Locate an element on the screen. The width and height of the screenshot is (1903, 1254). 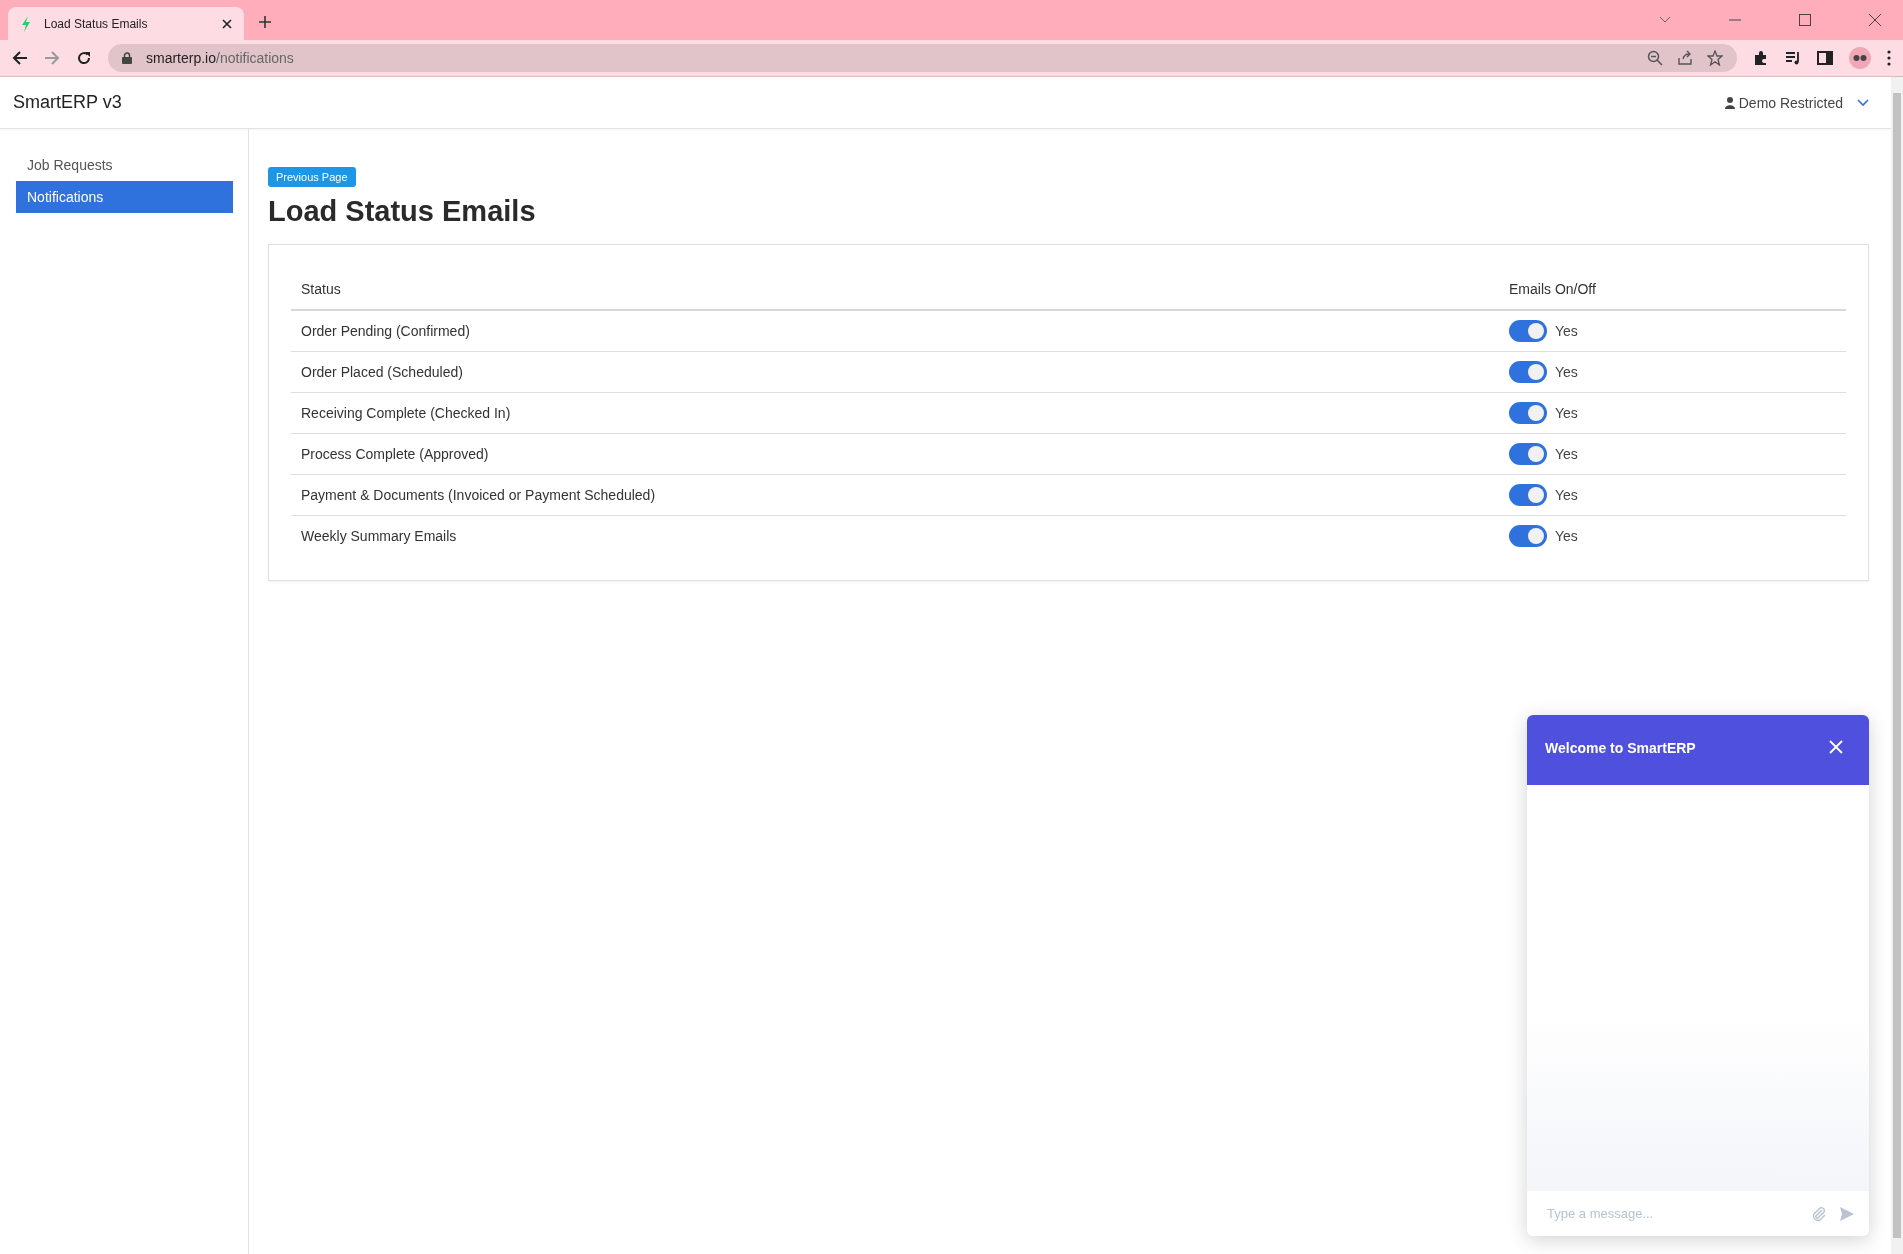
user-icon is located at coordinates (1729, 102).